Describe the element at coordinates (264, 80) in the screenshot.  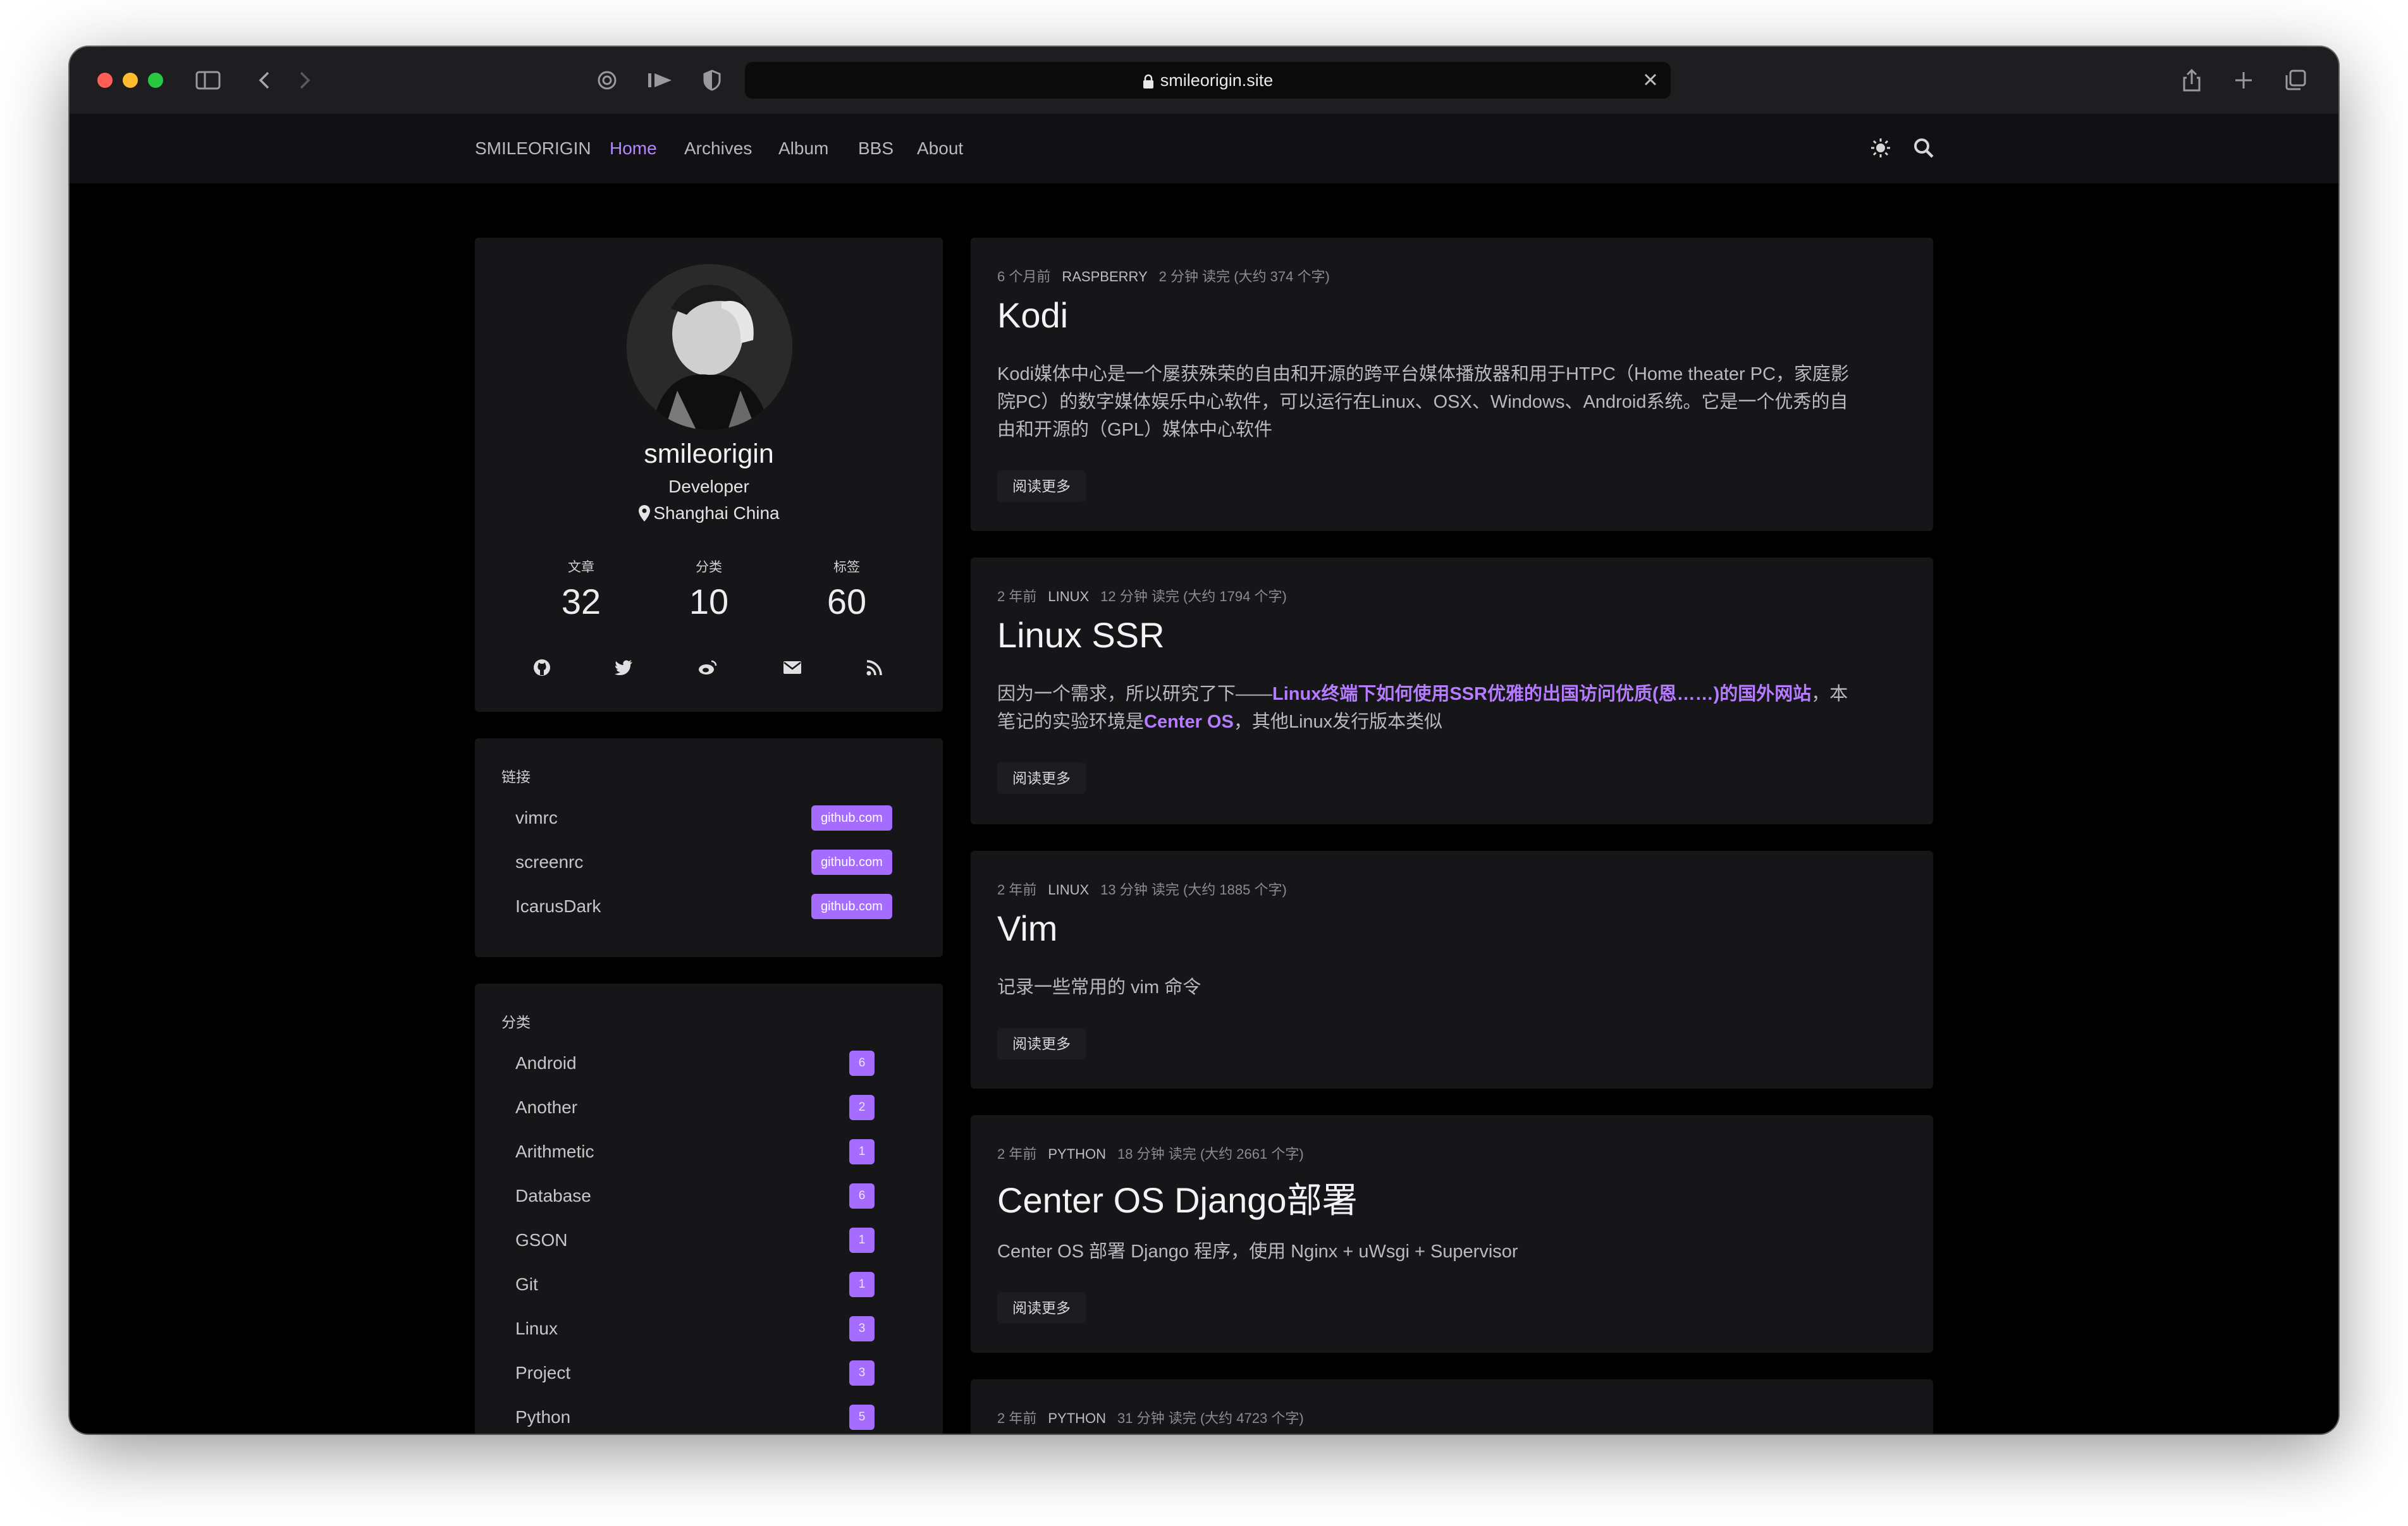
I see `back-icon` at that location.